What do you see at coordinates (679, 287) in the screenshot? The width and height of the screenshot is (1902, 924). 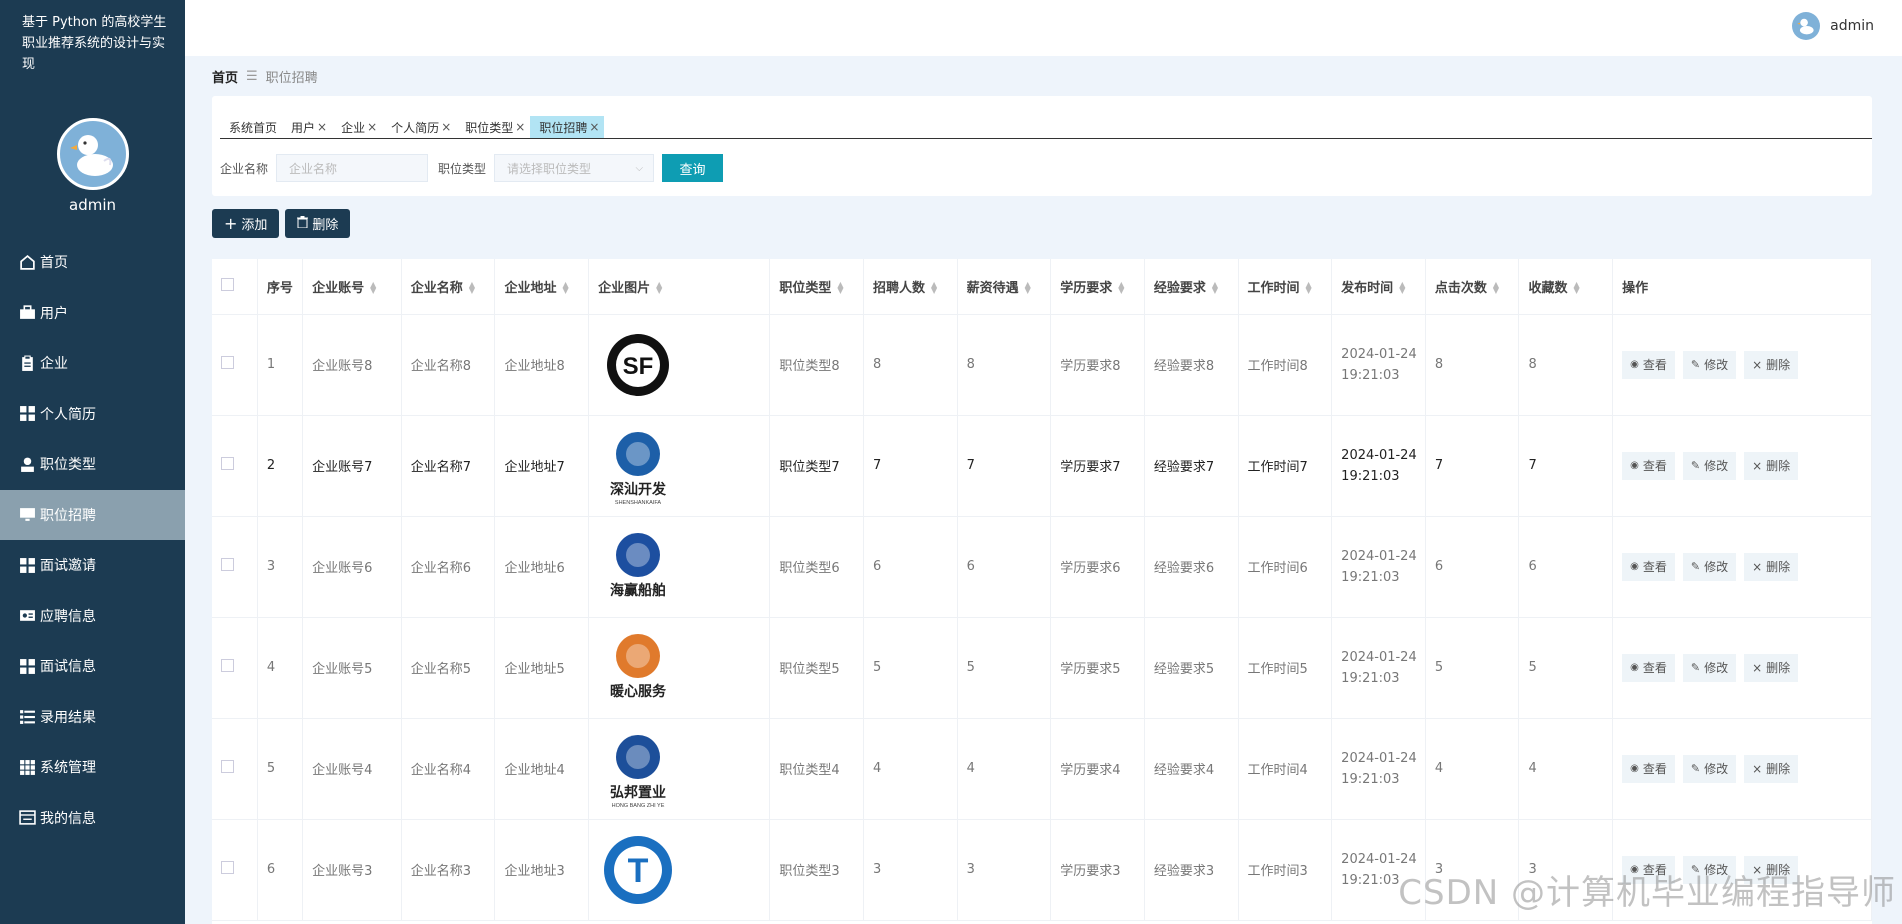 I see `col-image: 企业图片 ▲ ▼` at bounding box center [679, 287].